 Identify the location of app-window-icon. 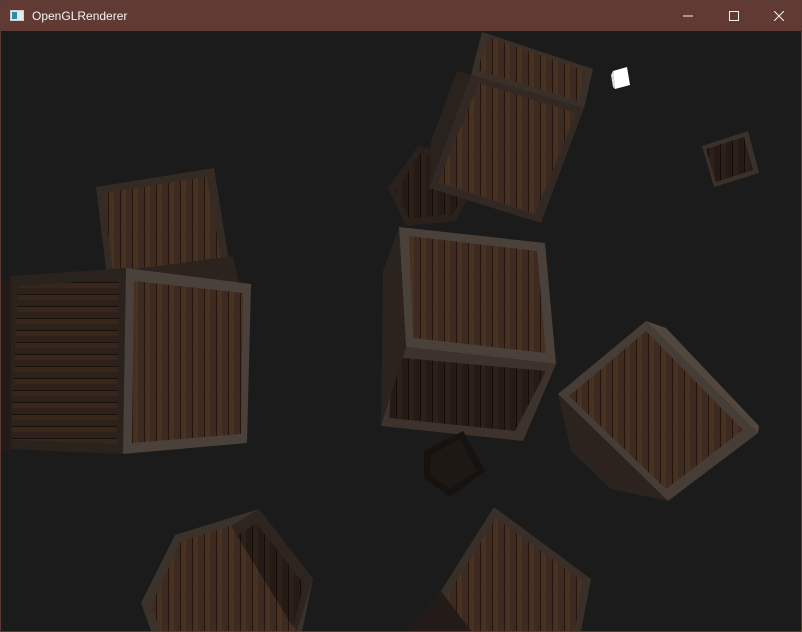
(17, 15).